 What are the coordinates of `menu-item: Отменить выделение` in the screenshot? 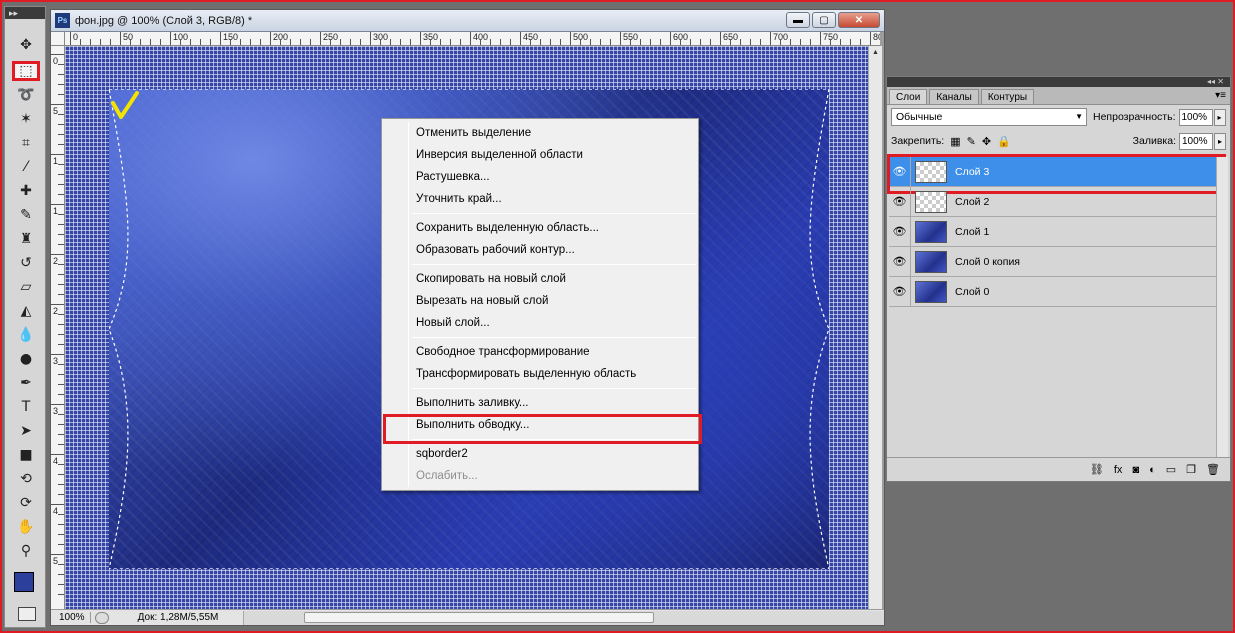 It's located at (540, 133).